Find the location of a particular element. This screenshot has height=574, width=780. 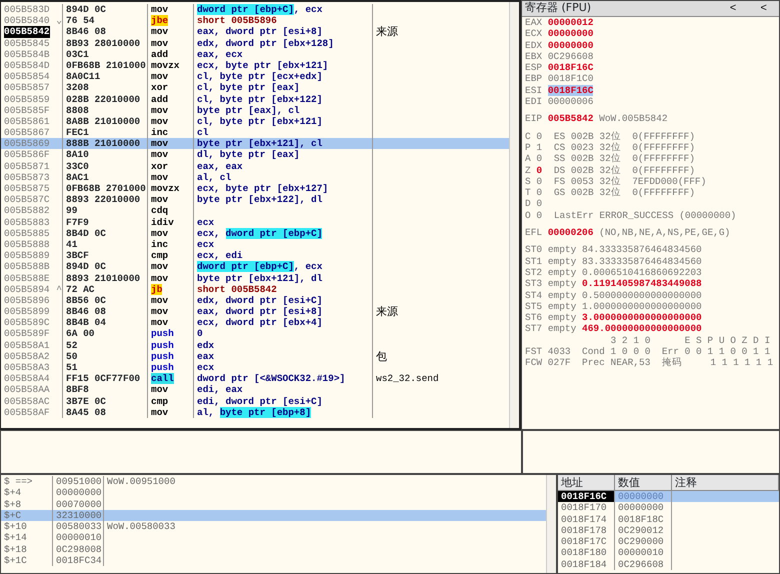

address-cell: 0018F170 is located at coordinates (584, 508).